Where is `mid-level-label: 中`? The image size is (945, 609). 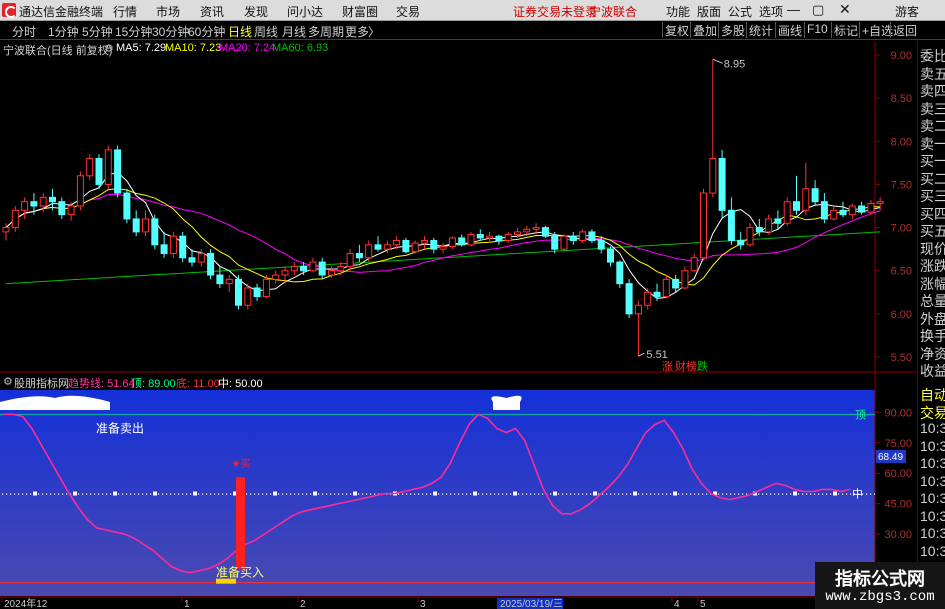 mid-level-label: 中 is located at coordinates (857, 494).